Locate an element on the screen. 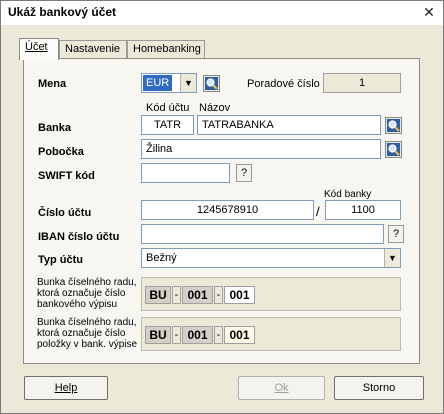 The height and width of the screenshot is (414, 444). iban-label: IBAN číslo účtu is located at coordinates (79, 237).